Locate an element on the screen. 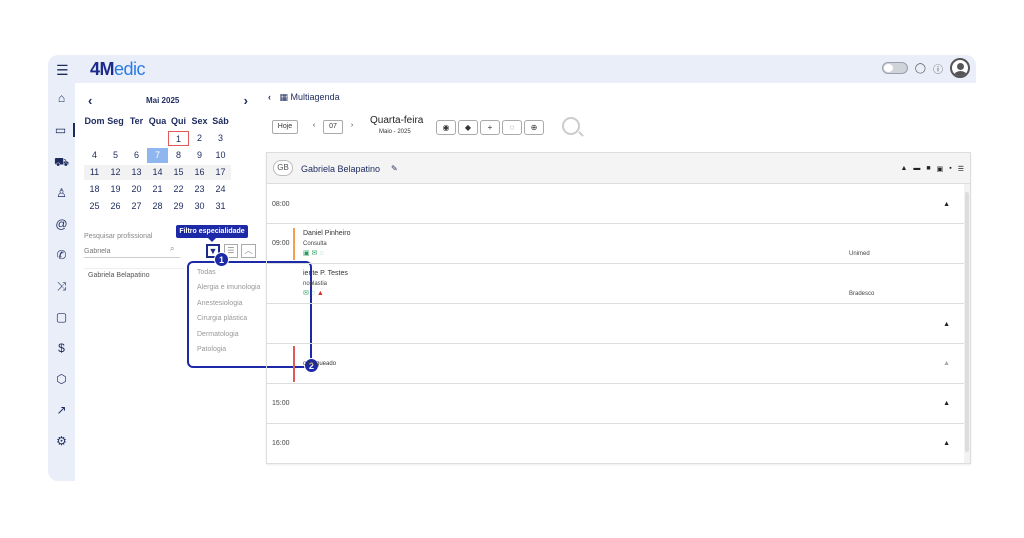 The width and height of the screenshot is (1024, 538). printer-icon: ▣ is located at coordinates (940, 169).